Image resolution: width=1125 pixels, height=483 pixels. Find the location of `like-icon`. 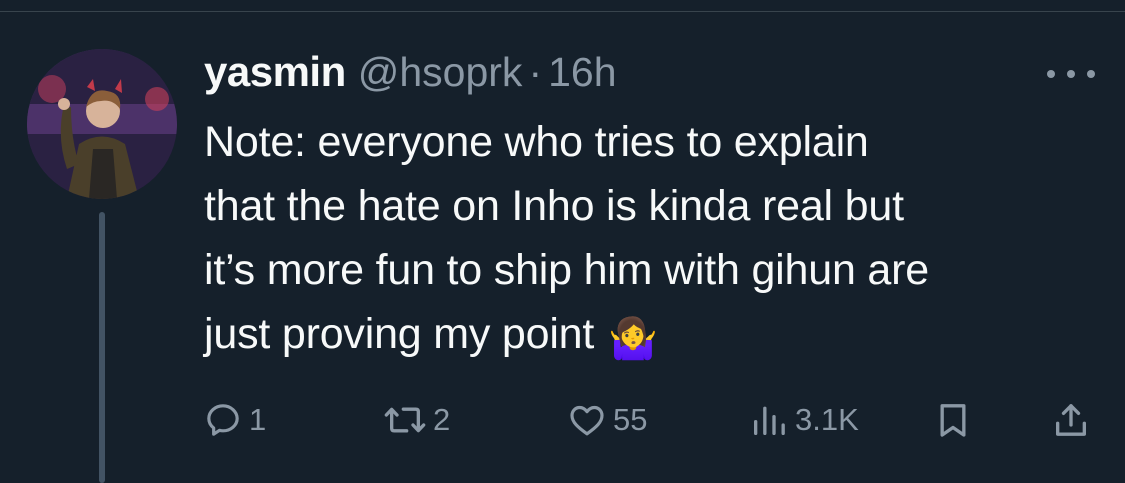

like-icon is located at coordinates (587, 420).